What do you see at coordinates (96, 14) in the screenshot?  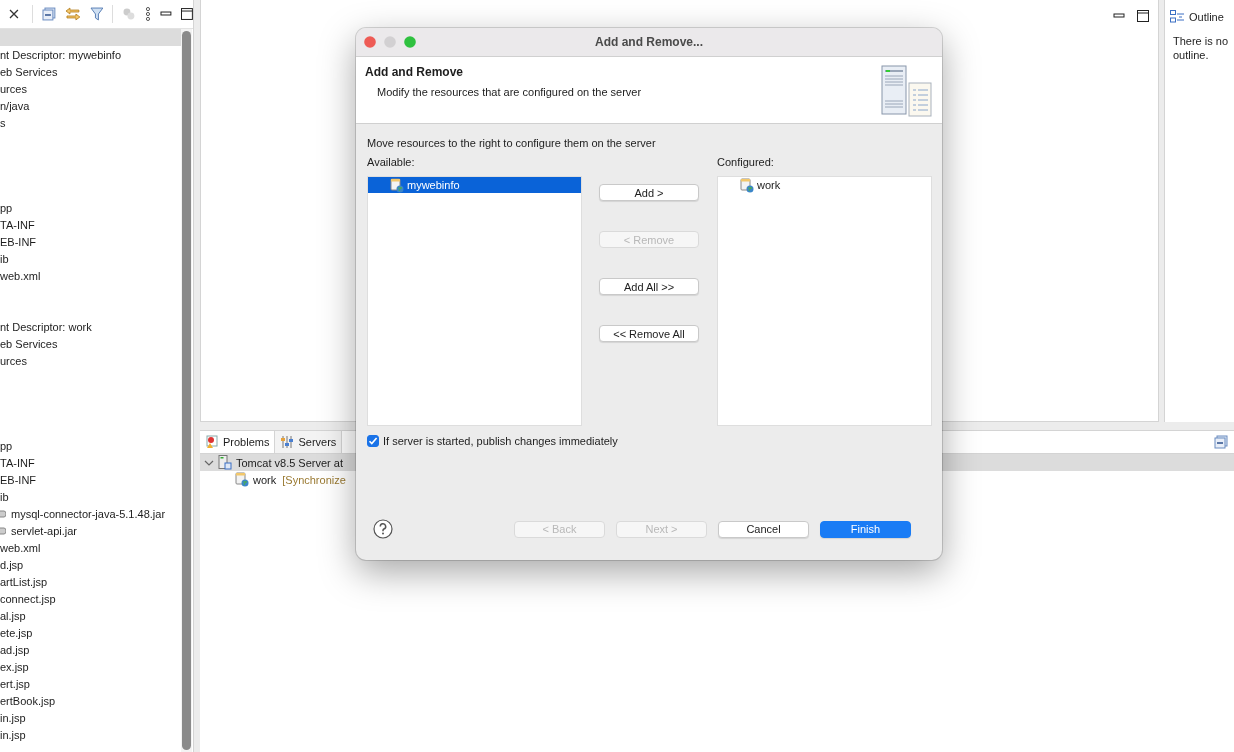 I see `filter-icon` at bounding box center [96, 14].